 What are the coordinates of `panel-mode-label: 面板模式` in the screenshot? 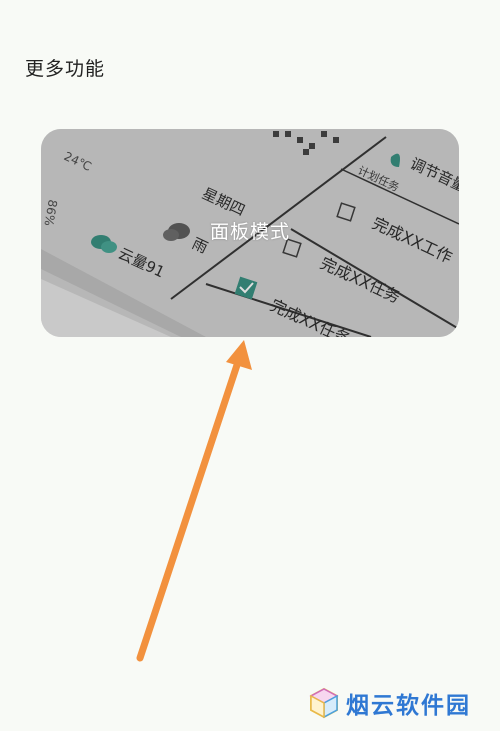 It's located at (249, 232).